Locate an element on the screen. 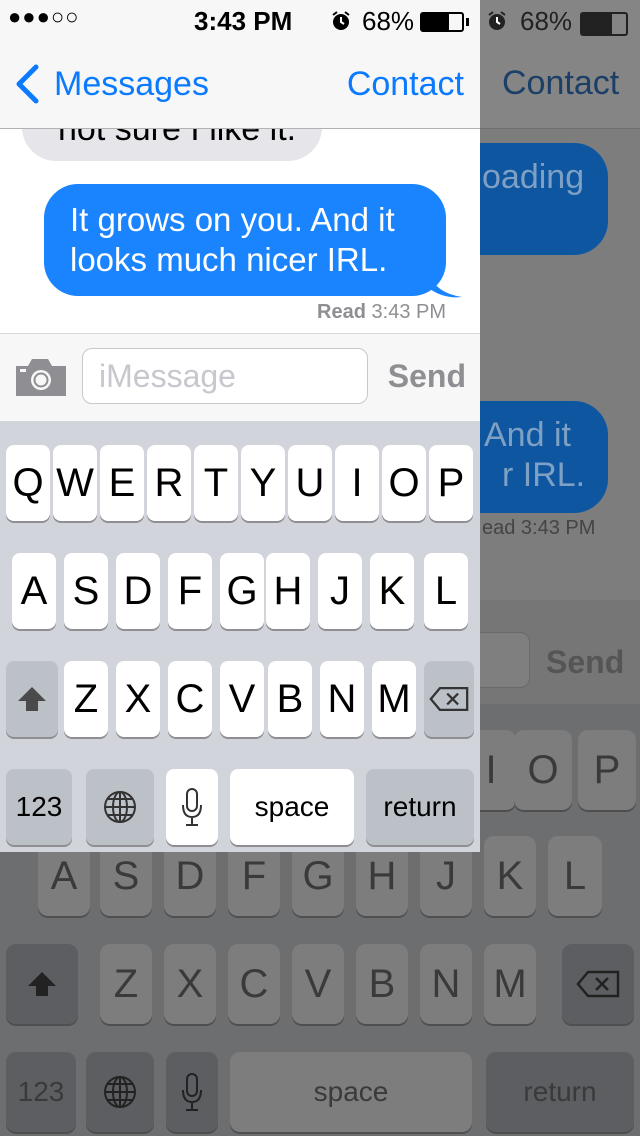 This screenshot has width=640, height=1136. backspace-icon is located at coordinates (449, 699).